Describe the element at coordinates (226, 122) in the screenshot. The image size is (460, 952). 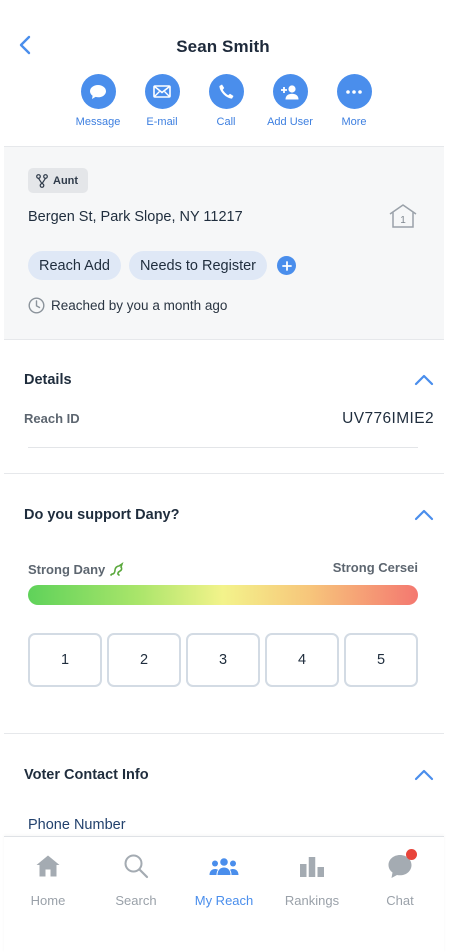
I see `call-label: Call` at that location.